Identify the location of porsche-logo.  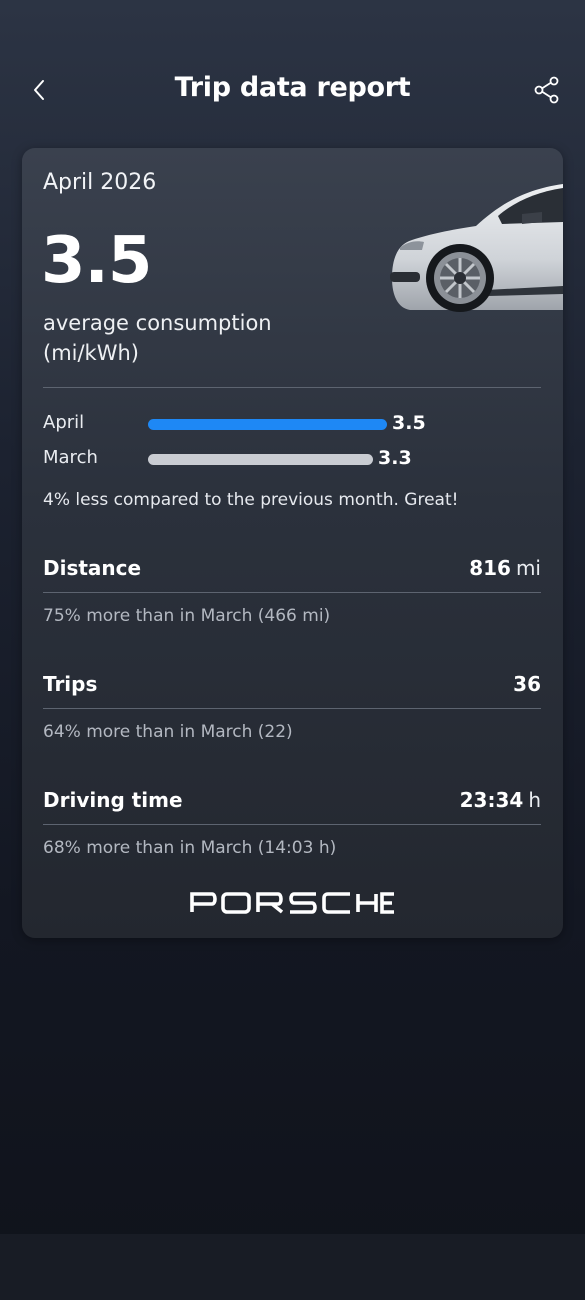
(292, 903).